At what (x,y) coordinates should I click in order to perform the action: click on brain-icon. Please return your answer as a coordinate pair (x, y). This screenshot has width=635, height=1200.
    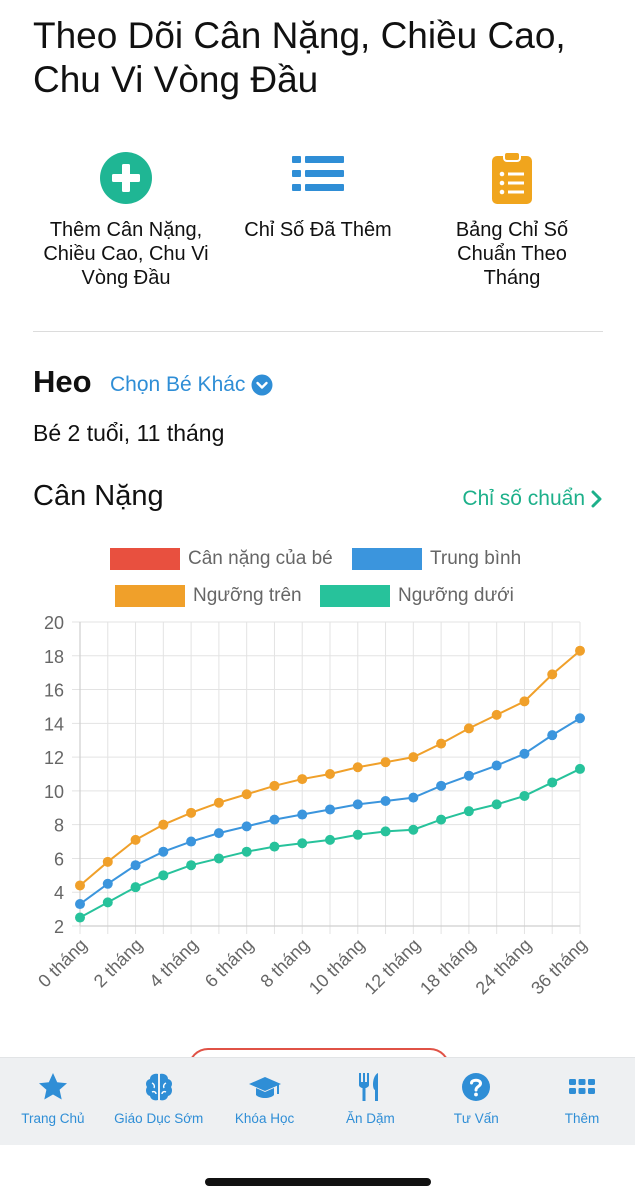
    Looking at the image, I should click on (158, 1087).